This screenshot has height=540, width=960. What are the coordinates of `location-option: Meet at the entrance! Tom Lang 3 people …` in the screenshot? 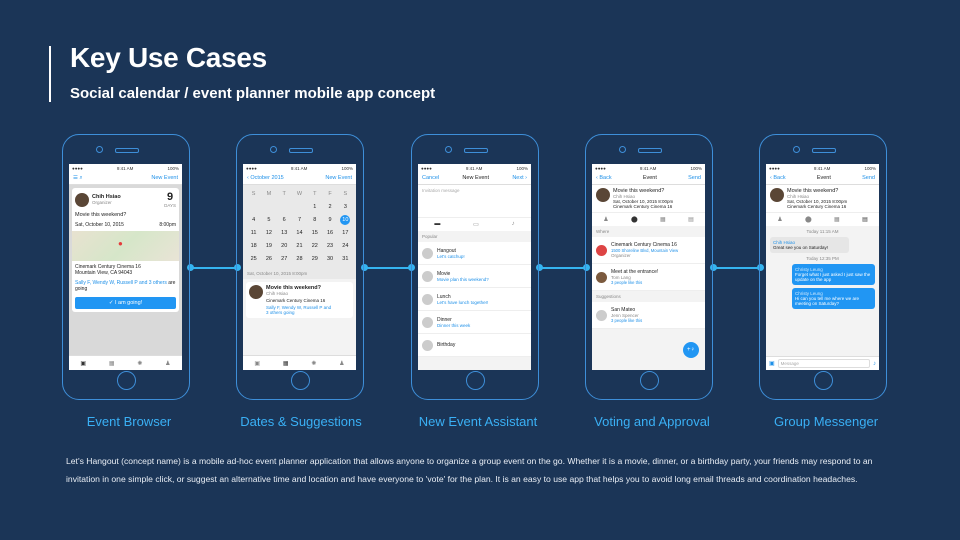 It's located at (648, 277).